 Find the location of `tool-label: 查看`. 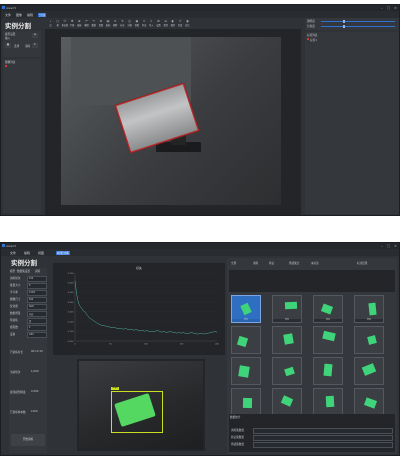

tool-label: 查看 is located at coordinates (137, 25).